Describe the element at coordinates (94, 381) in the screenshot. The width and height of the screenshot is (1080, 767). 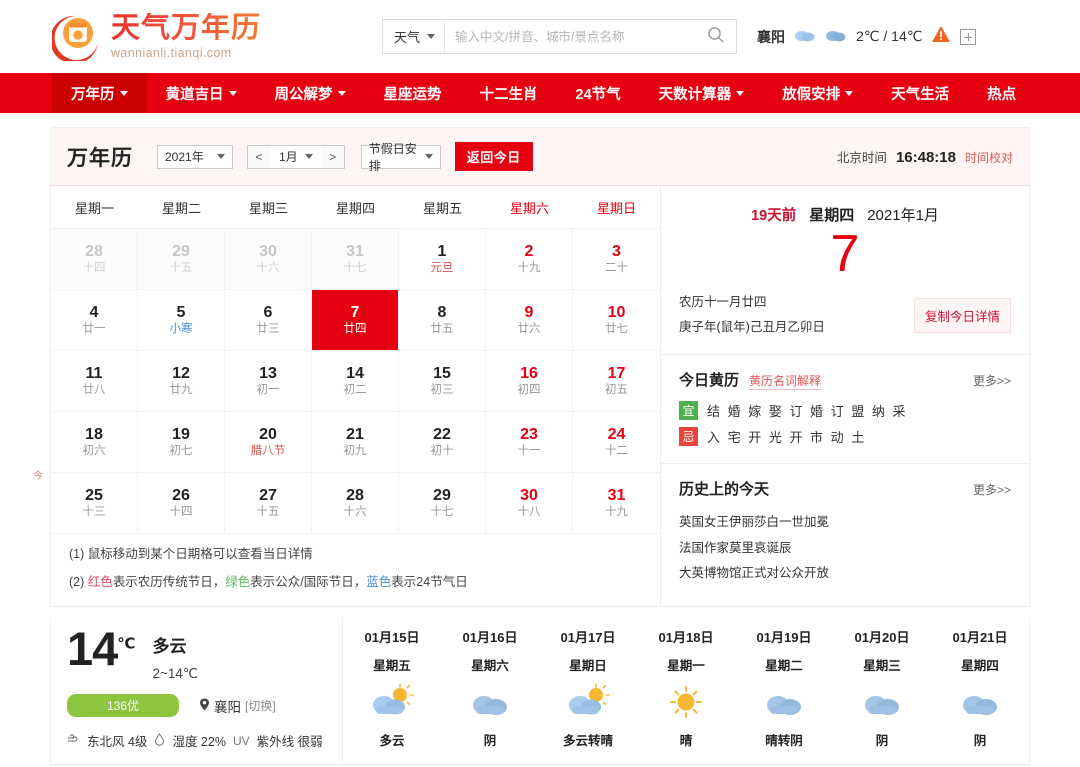
I see `day-cell: 11 廿八` at that location.